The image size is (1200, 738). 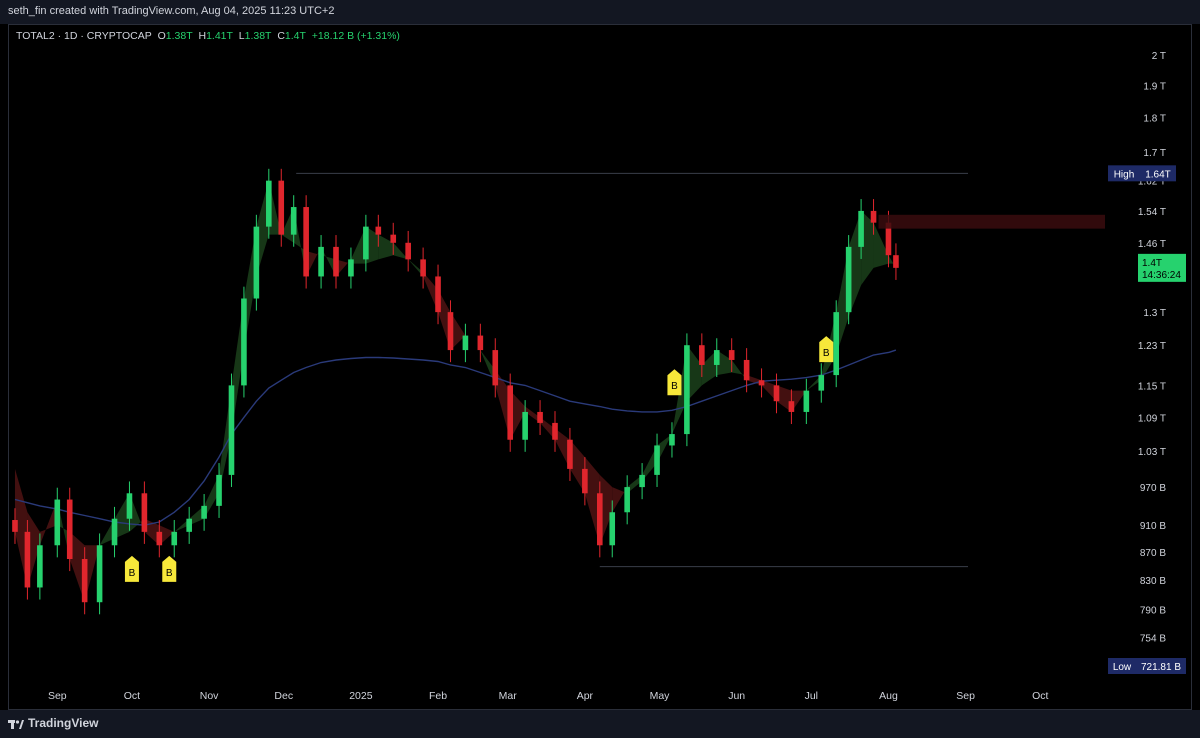 What do you see at coordinates (1152, 263) in the screenshot?
I see `last-price-value: 1.4T` at bounding box center [1152, 263].